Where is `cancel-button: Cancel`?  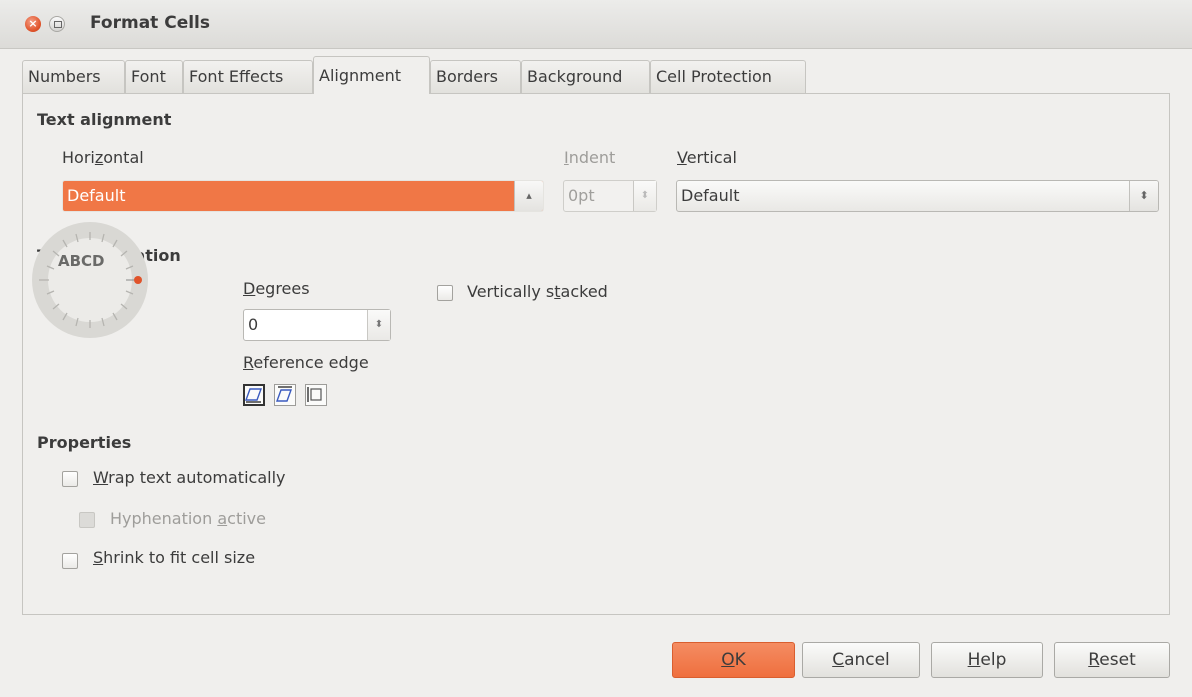
cancel-button: Cancel is located at coordinates (861, 660).